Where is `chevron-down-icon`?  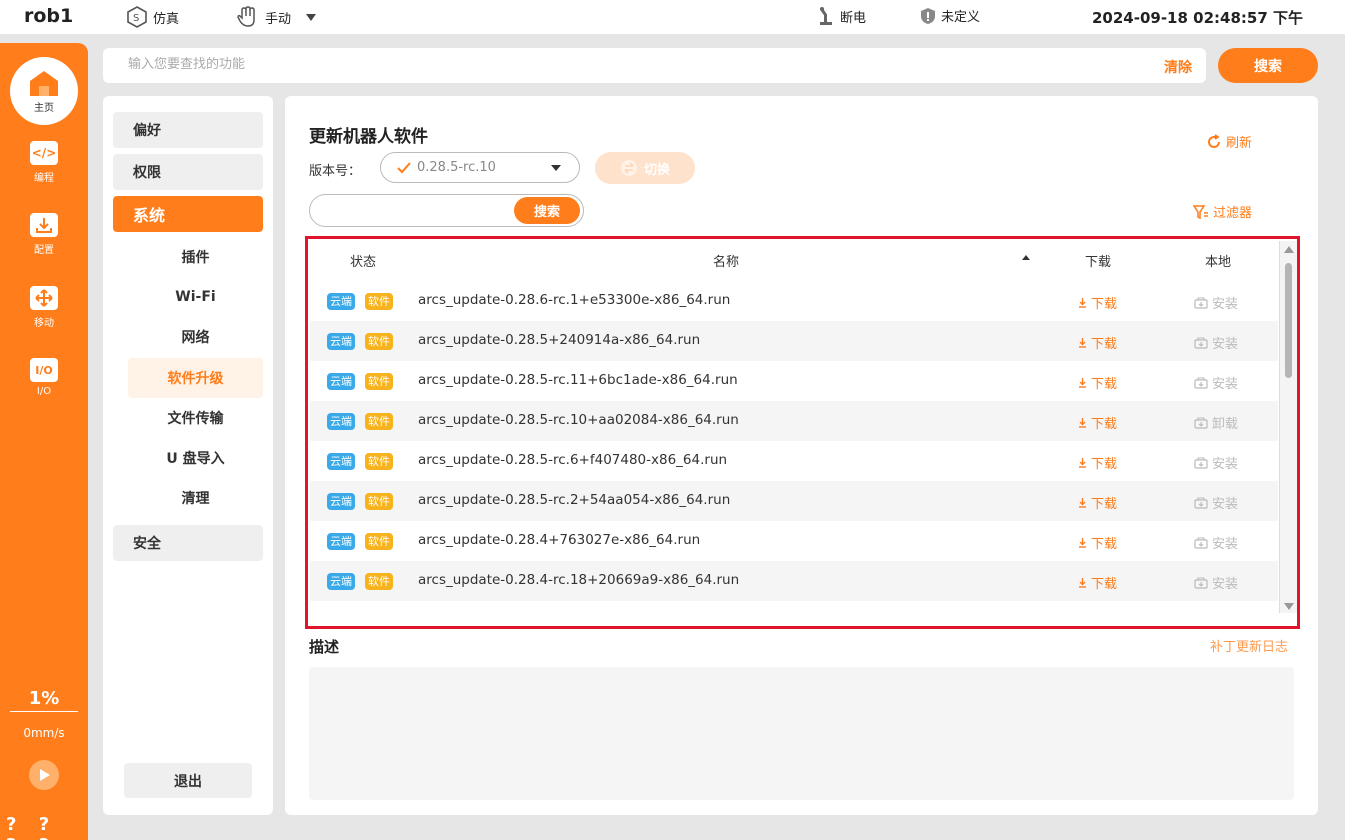 chevron-down-icon is located at coordinates (311, 17).